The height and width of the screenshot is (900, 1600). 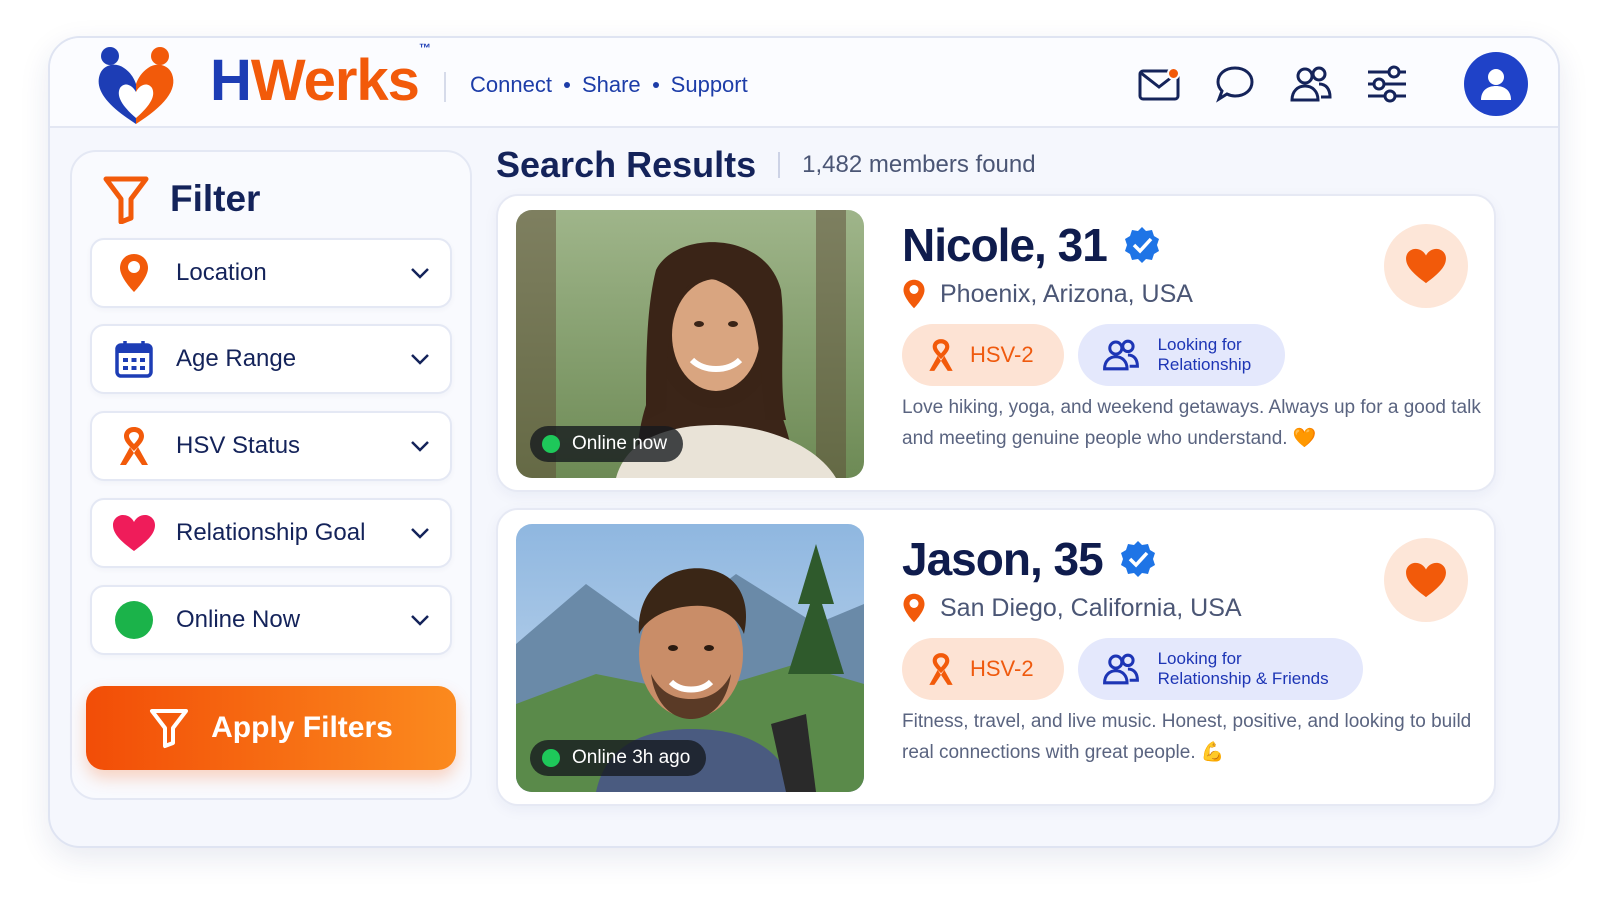 I want to click on tagline: Connect Share Support, so click(x=609, y=85).